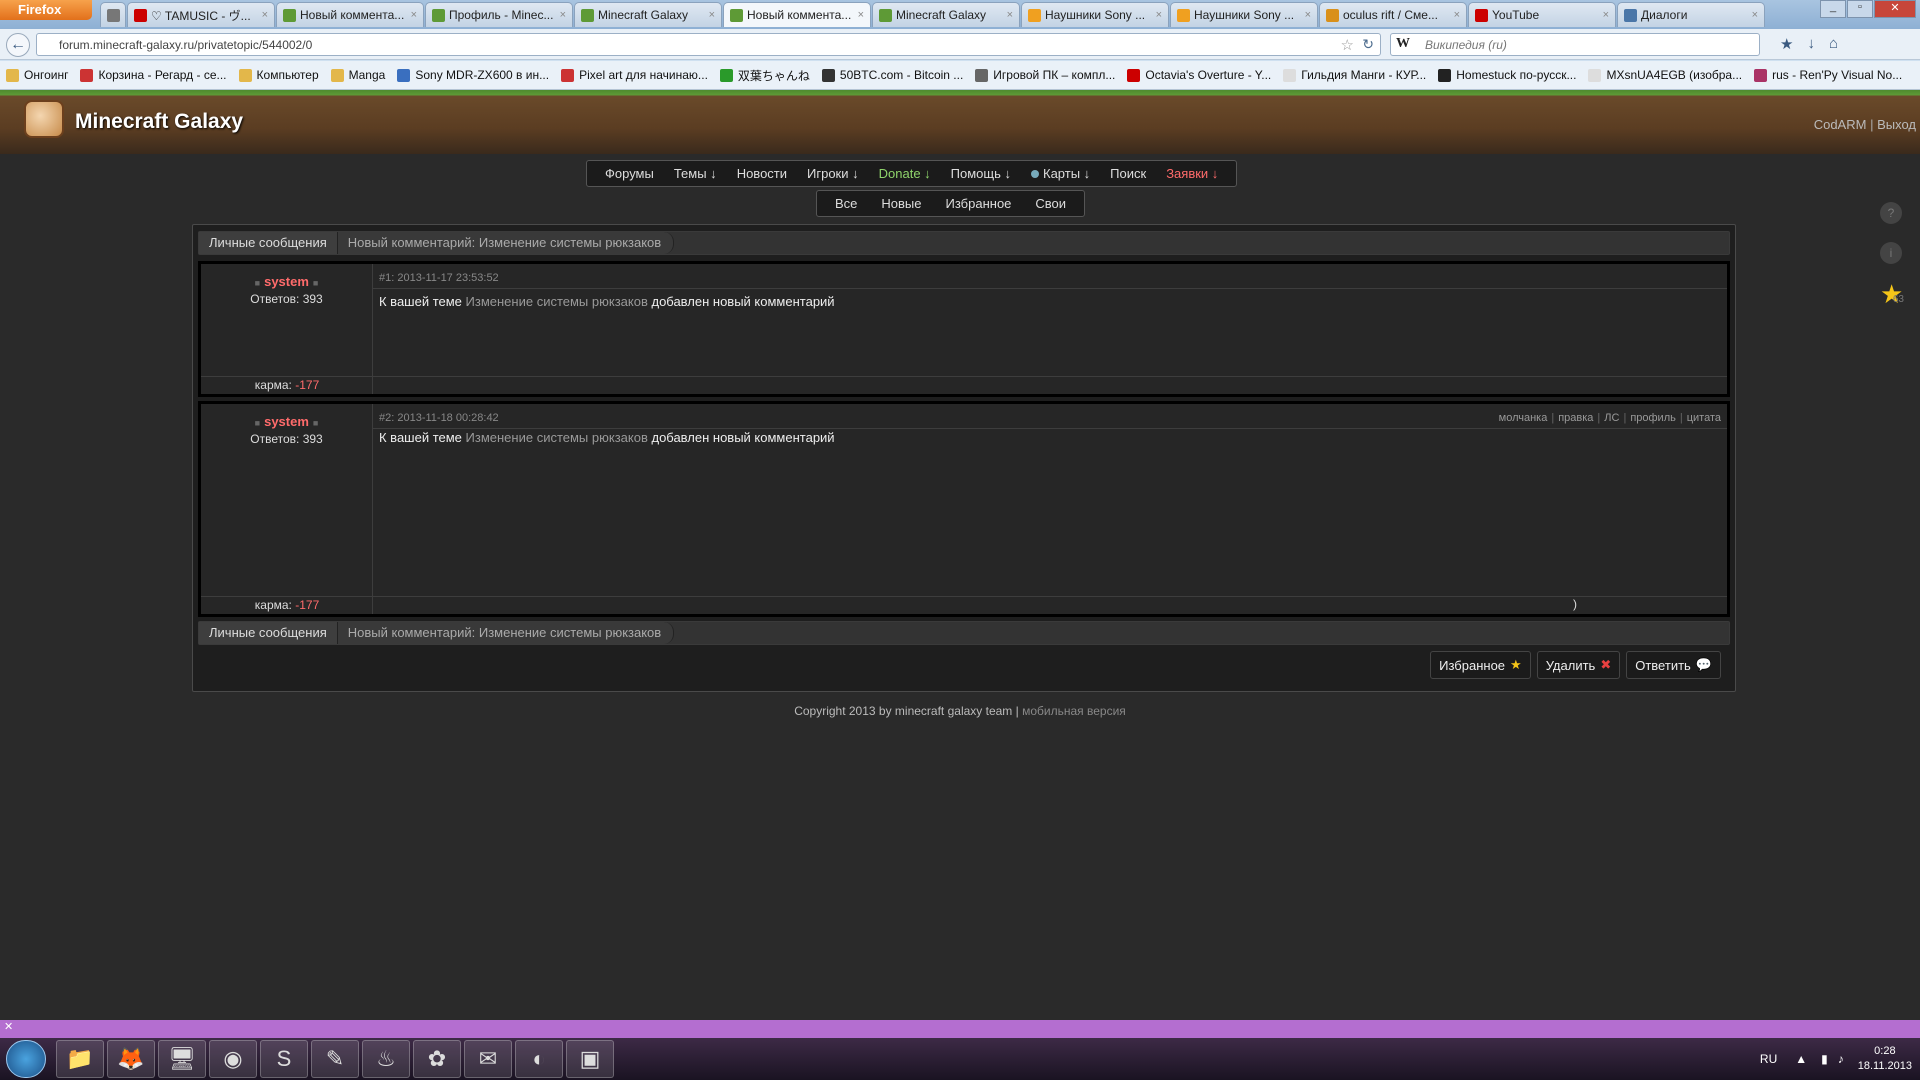 The height and width of the screenshot is (1080, 1920). Describe the element at coordinates (113, 14) in the screenshot. I see `pinned-tab` at that location.